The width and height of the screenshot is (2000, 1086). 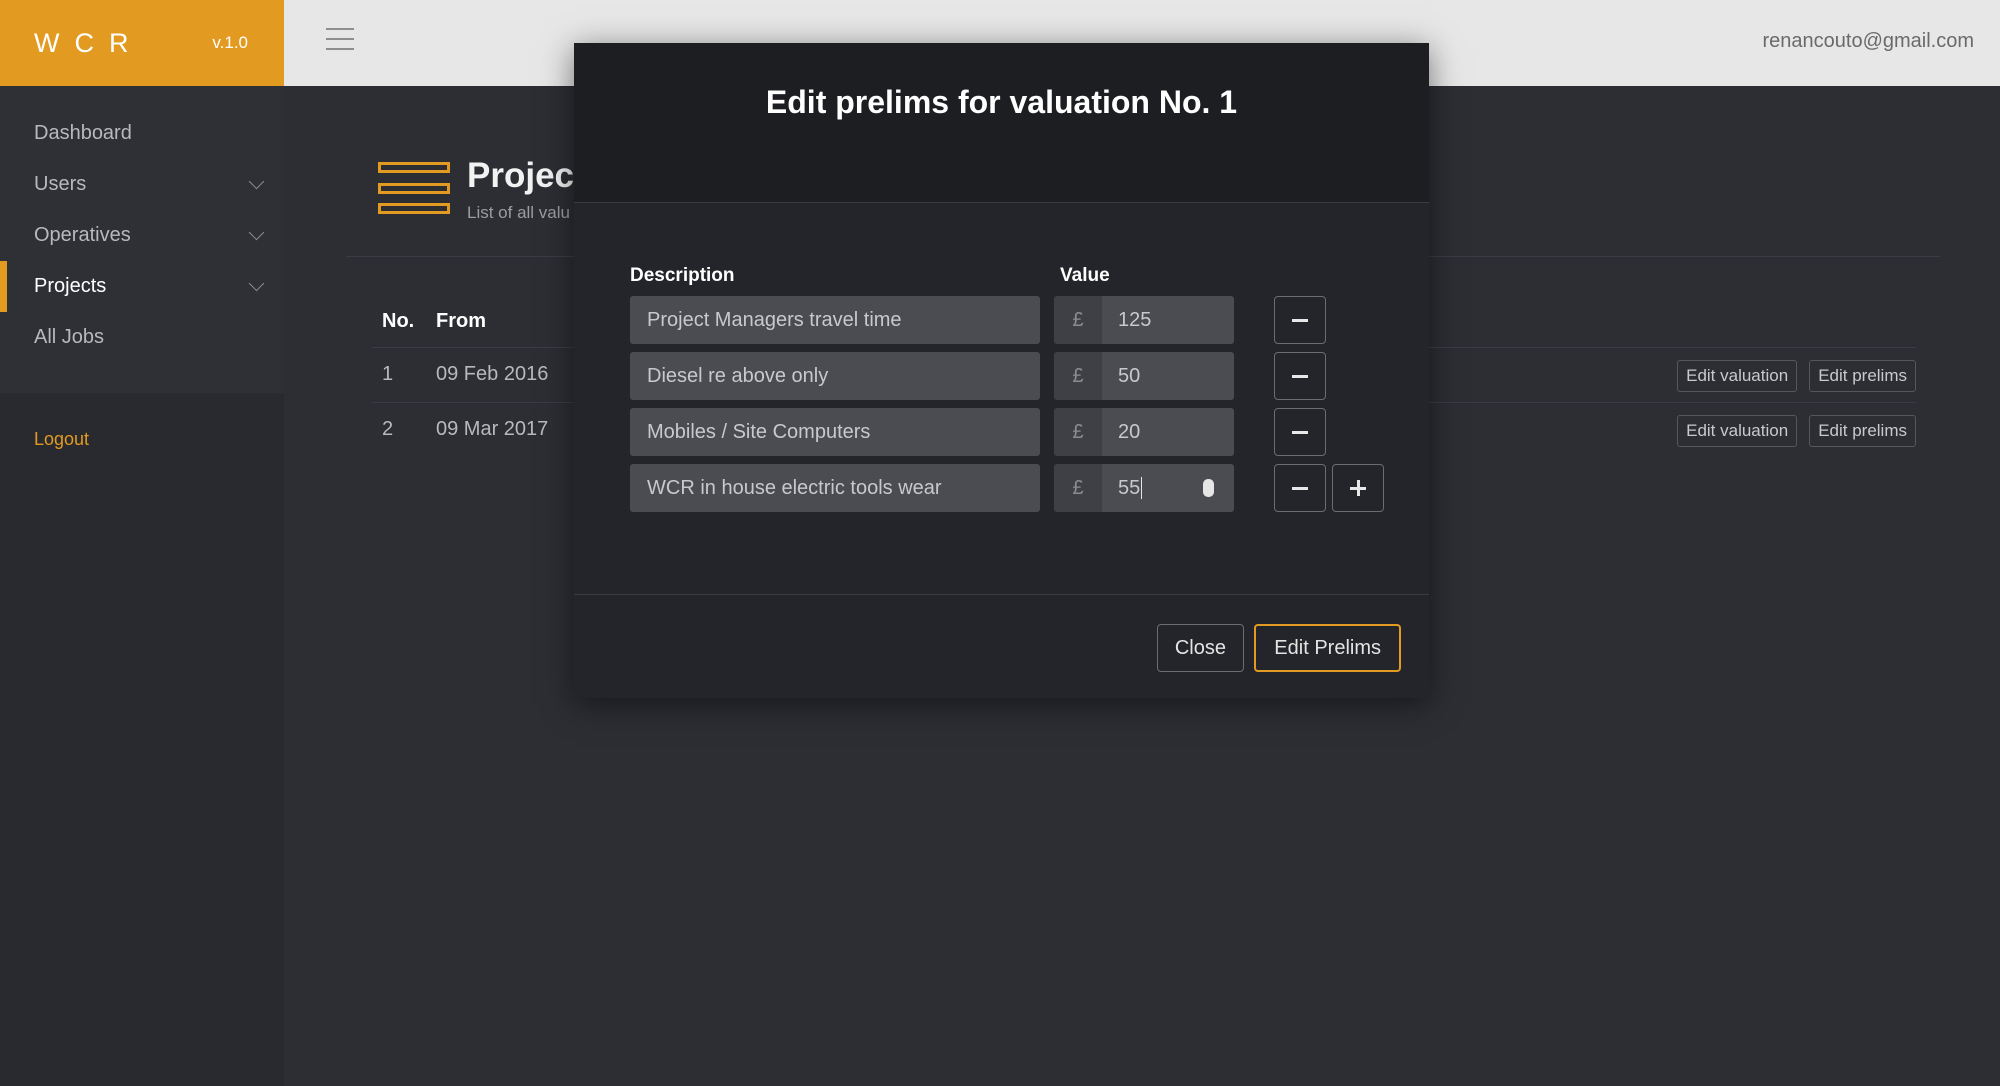 What do you see at coordinates (388, 374) in the screenshot?
I see `cell-no: 1` at bounding box center [388, 374].